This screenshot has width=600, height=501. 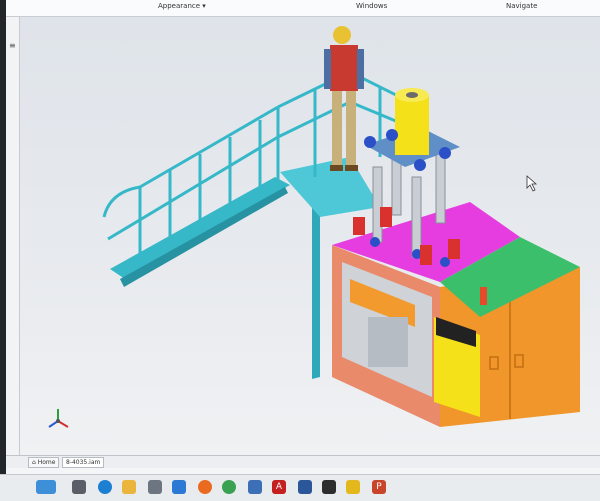 What do you see at coordinates (79, 487) in the screenshot?
I see `task-view-icon` at bounding box center [79, 487].